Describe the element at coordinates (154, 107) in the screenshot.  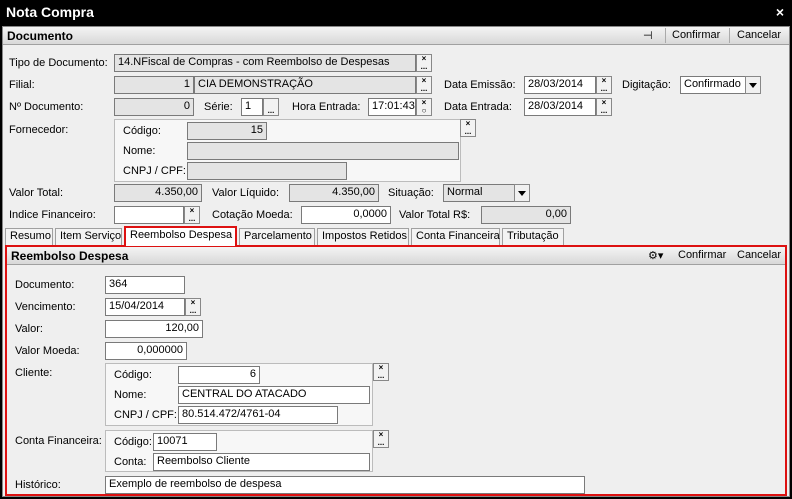
I see `num-doc-field: 0` at that location.